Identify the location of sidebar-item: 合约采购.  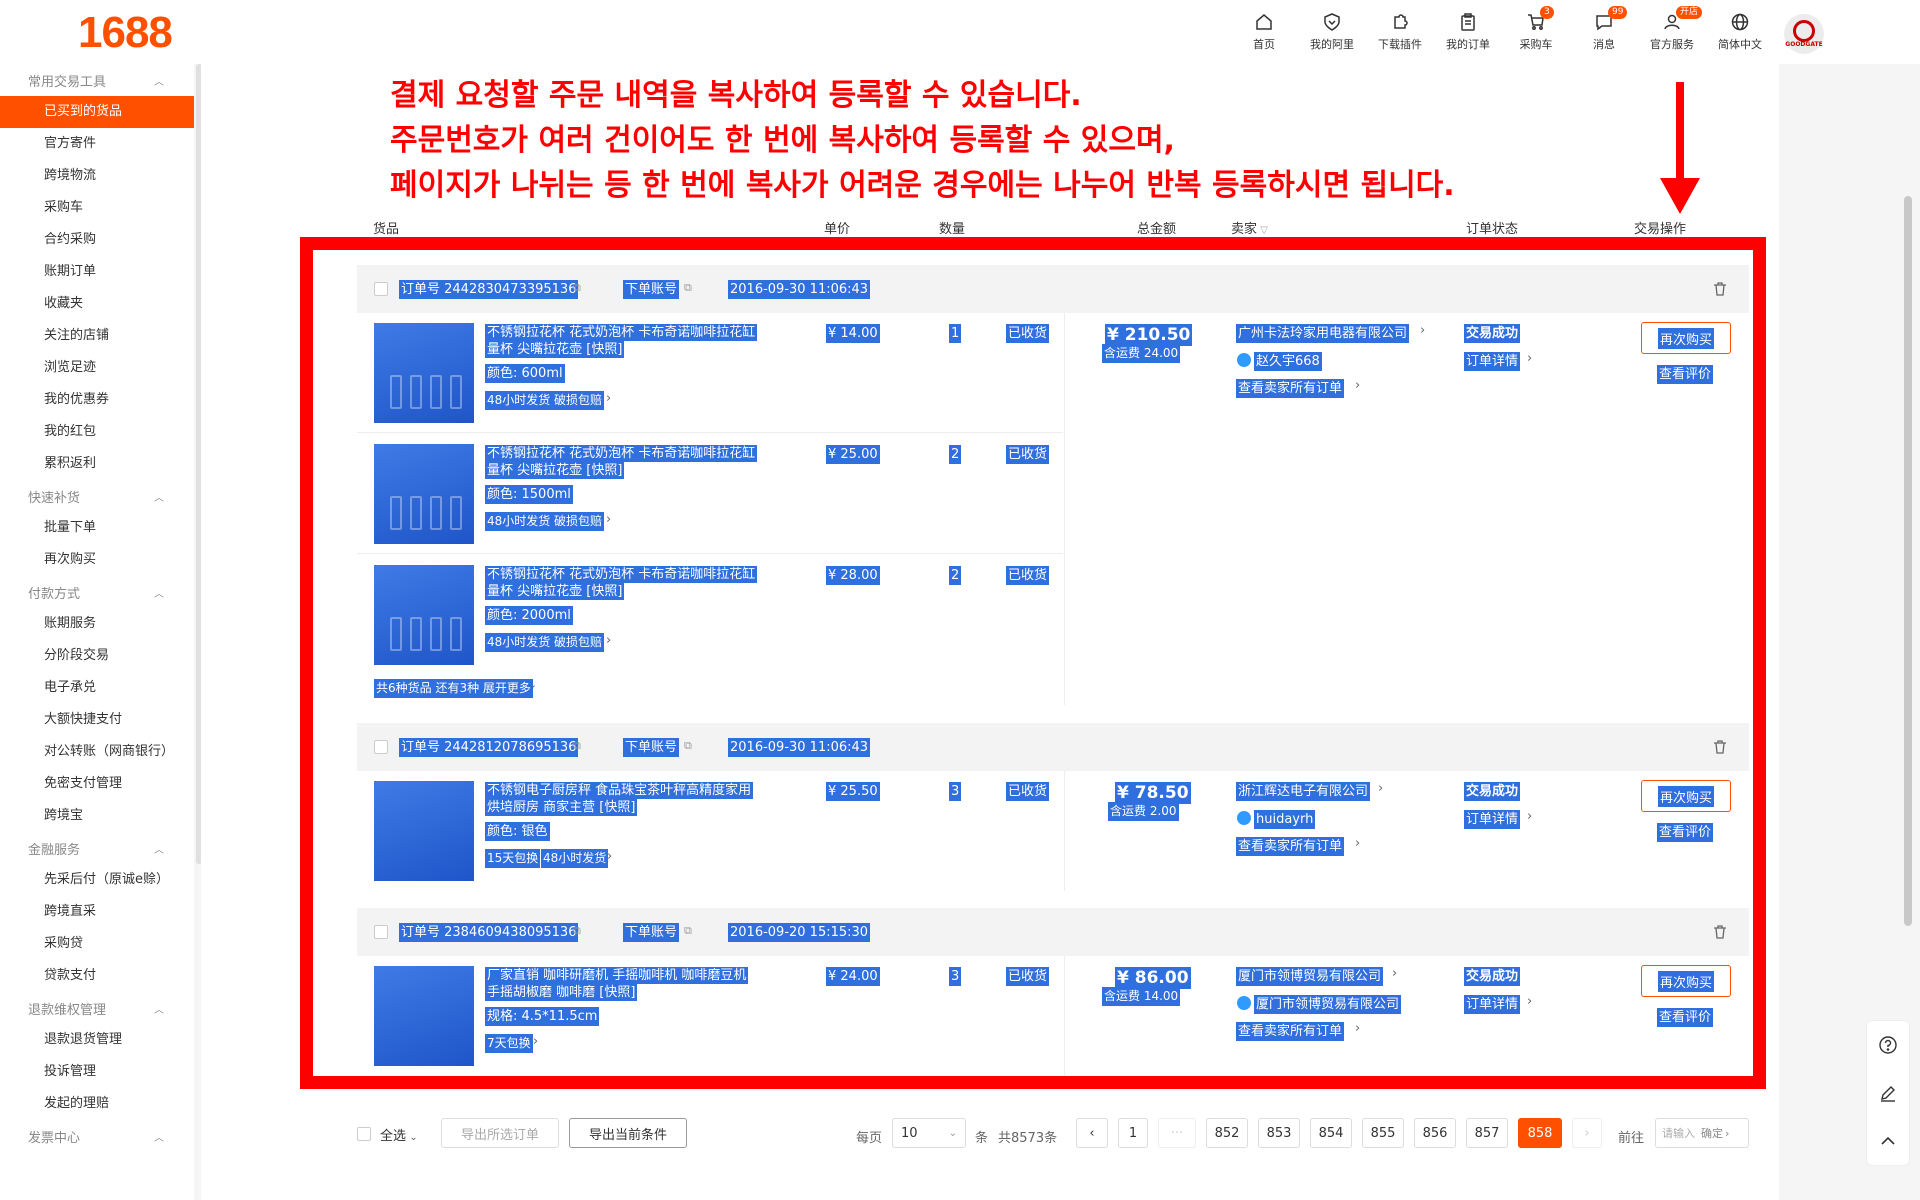
(97, 240).